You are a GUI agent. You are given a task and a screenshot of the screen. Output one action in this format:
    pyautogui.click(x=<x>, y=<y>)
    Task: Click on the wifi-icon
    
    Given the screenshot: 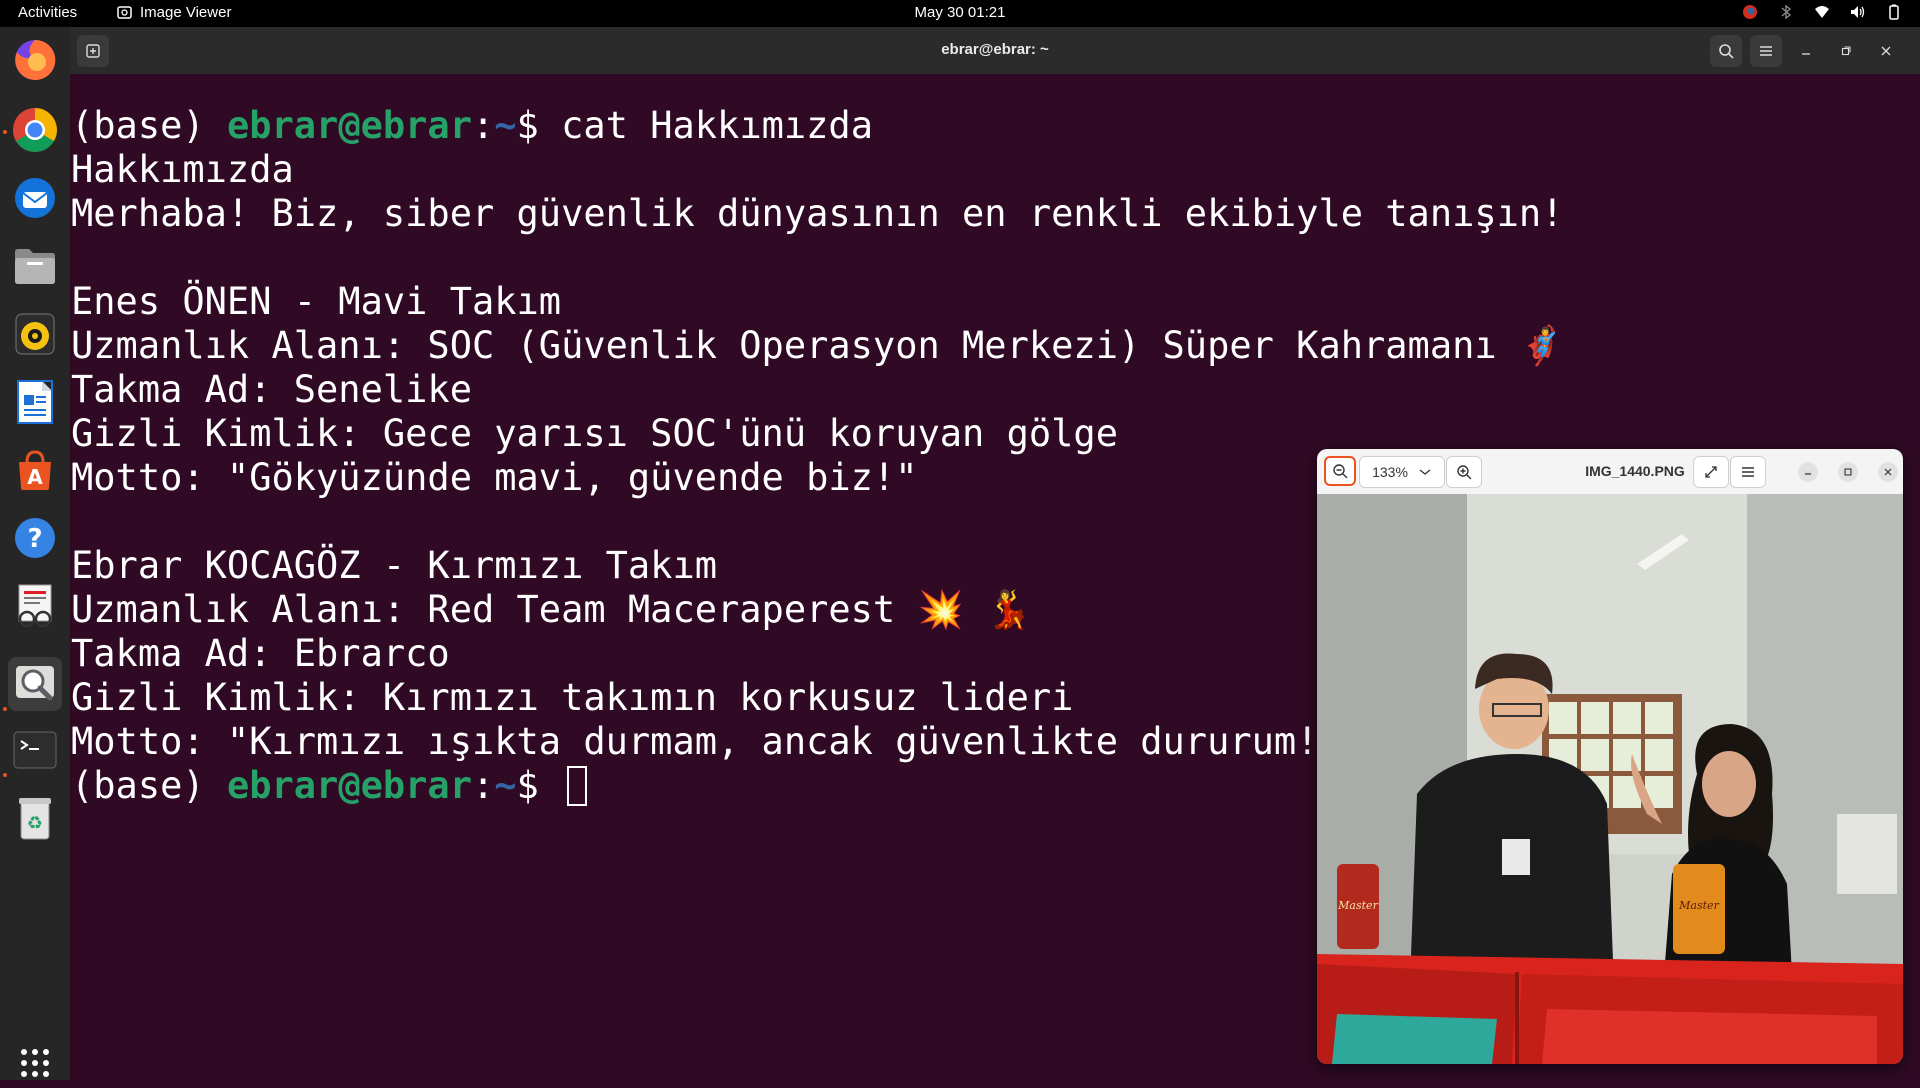 What is the action you would take?
    pyautogui.click(x=1822, y=12)
    